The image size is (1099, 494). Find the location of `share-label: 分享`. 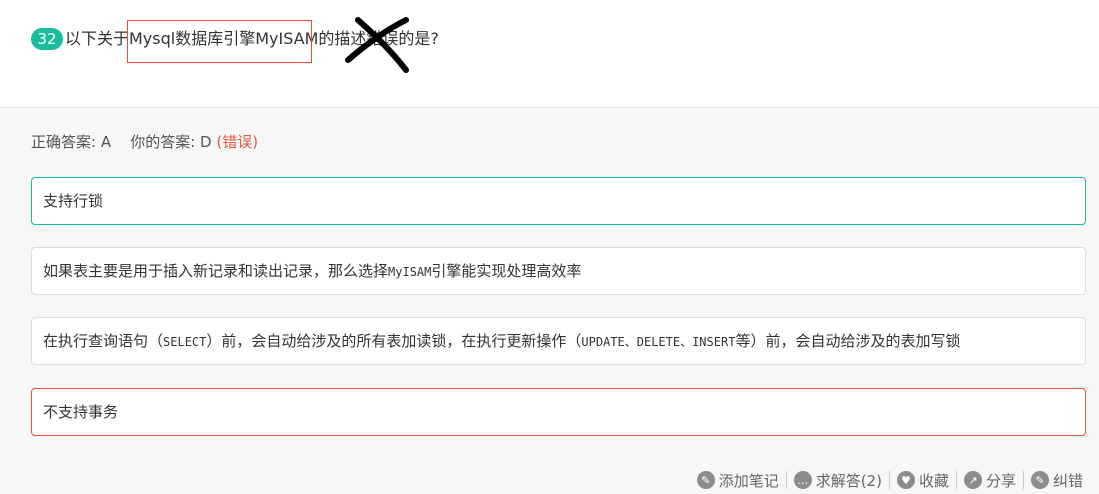

share-label: 分享 is located at coordinates (1000, 480).